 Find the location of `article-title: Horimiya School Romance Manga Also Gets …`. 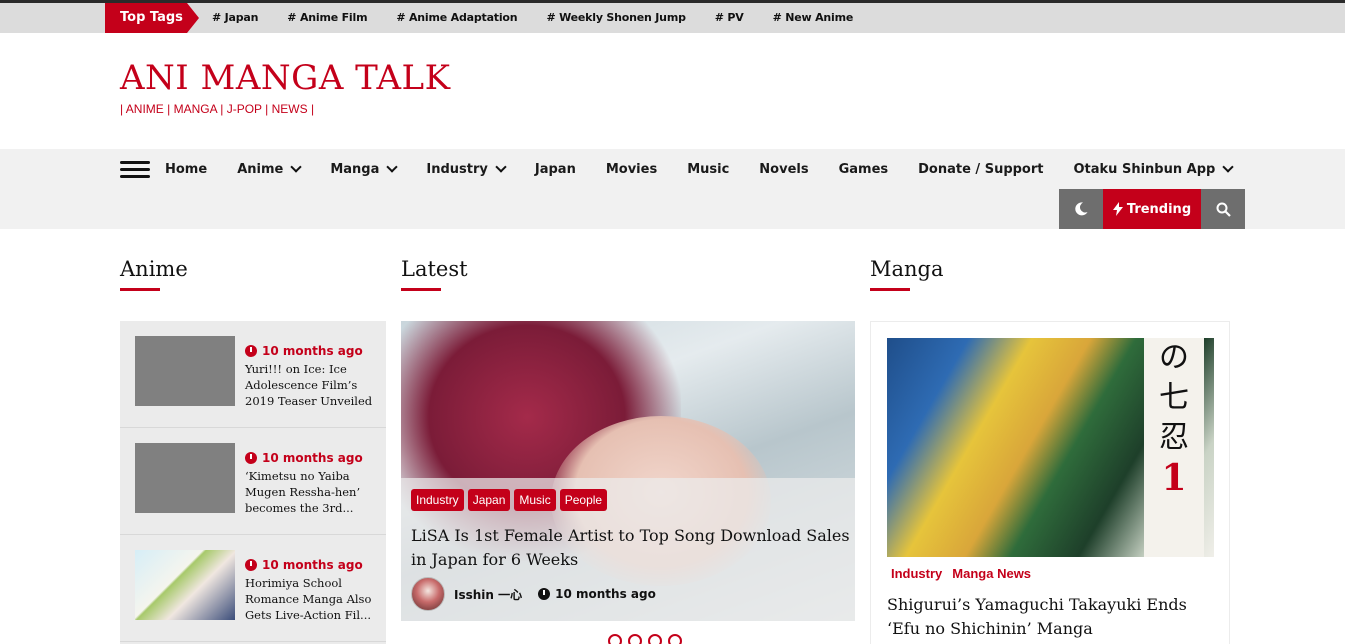

article-title: Horimiya School Romance Manga Also Gets … is located at coordinates (310, 599).